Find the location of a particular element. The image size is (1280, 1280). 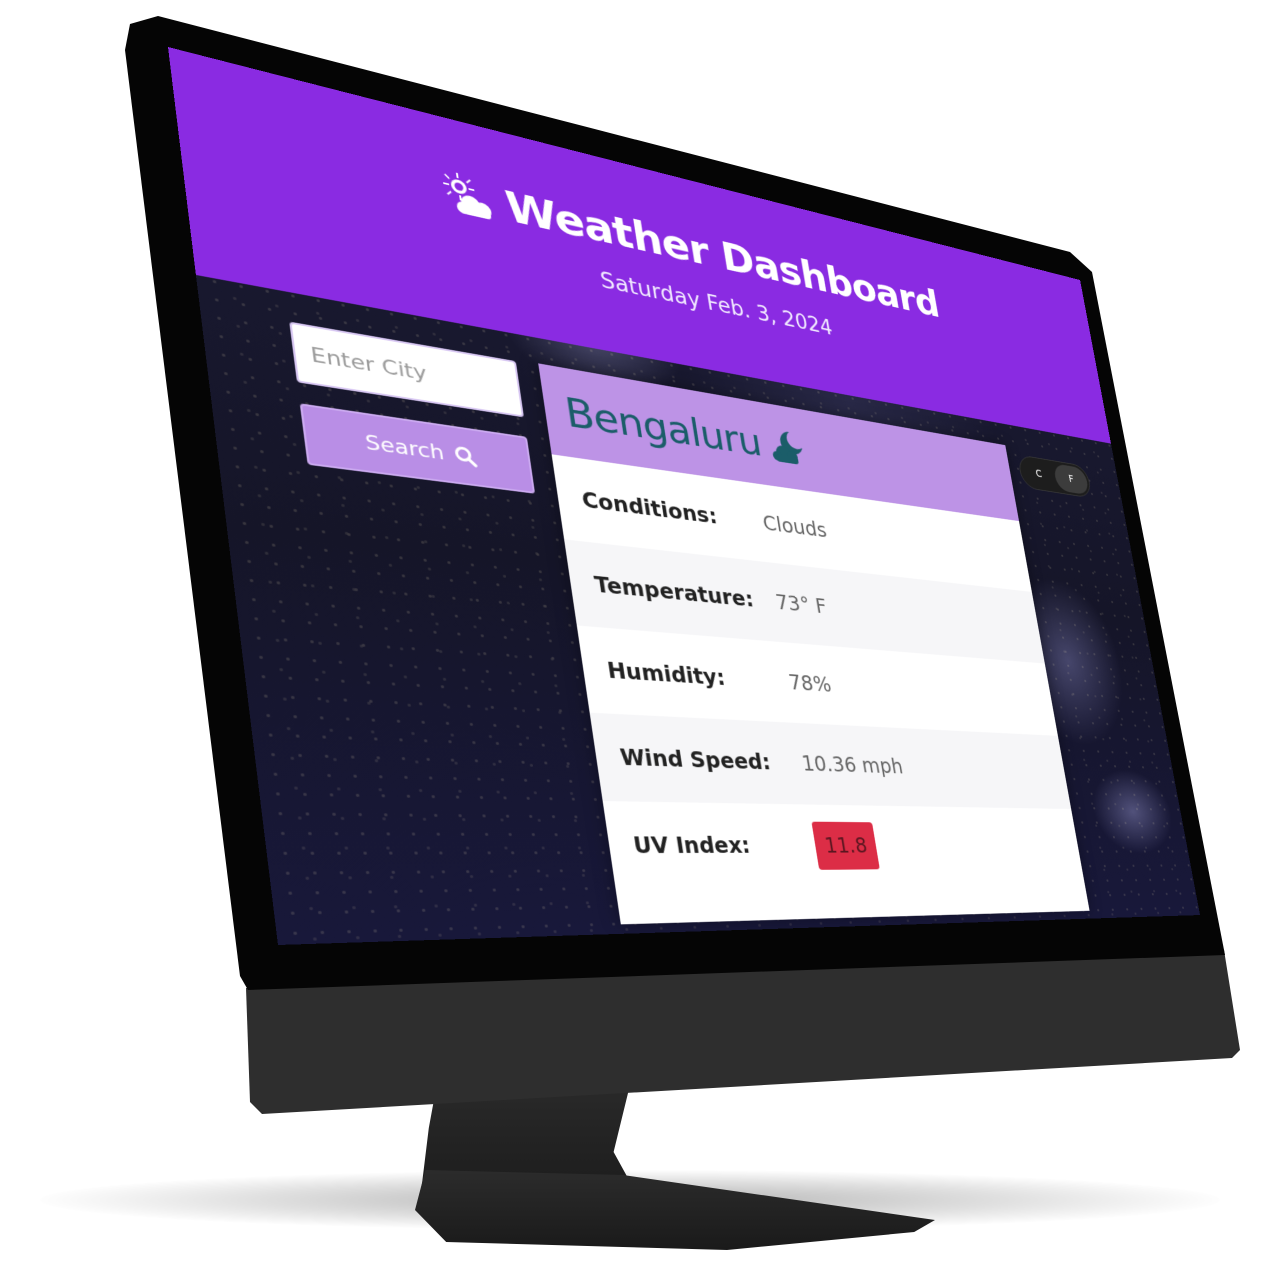

search-button-label: Search is located at coordinates (404, 447).